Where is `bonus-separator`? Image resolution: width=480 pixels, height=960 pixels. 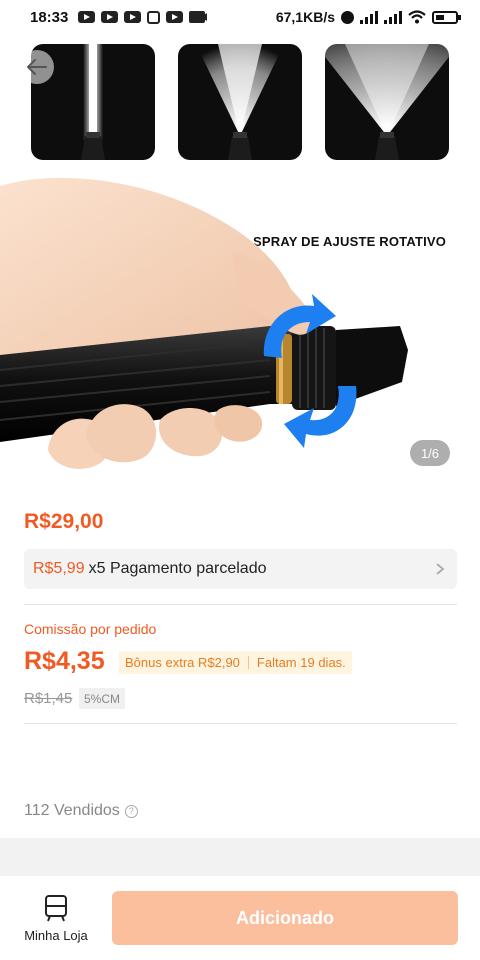
bonus-separator is located at coordinates (248, 662).